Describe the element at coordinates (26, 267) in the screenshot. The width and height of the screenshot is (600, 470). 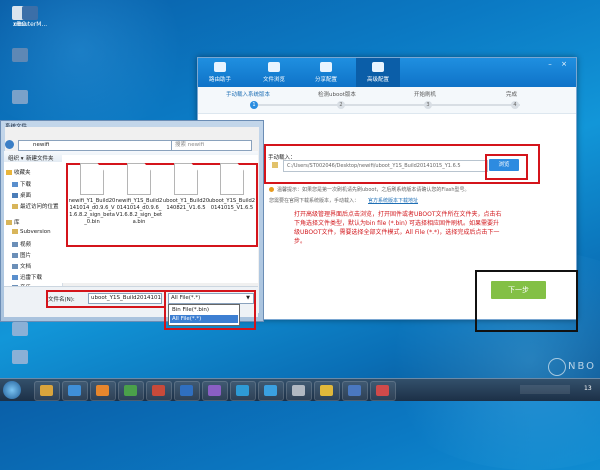
I see `nav-label: 文档` at that location.